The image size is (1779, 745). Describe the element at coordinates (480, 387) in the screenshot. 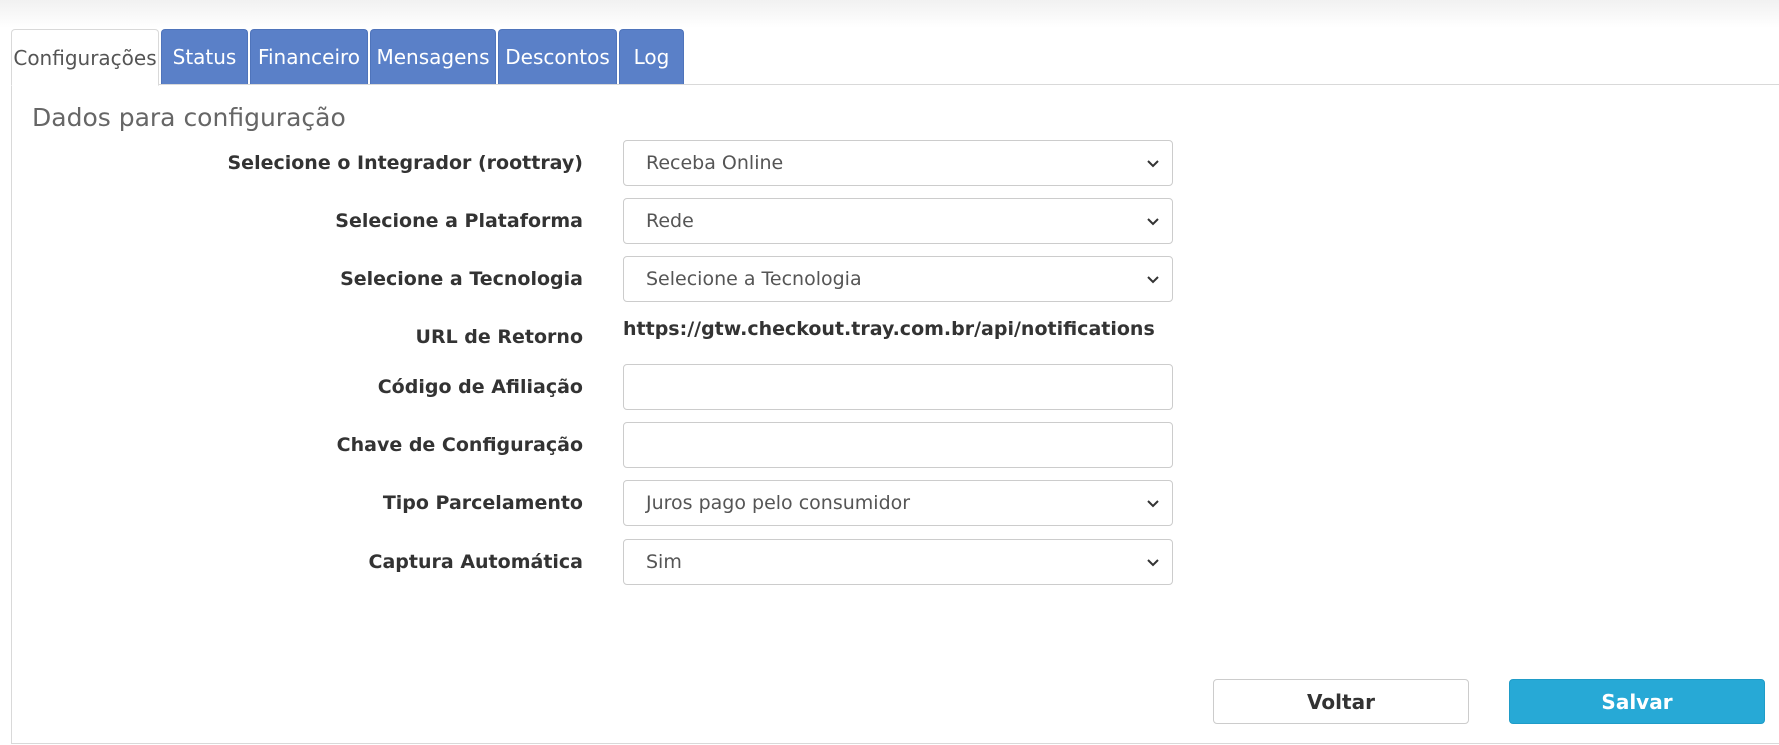

I see `codigo-afiliacao-label: Código de Afiliação` at that location.